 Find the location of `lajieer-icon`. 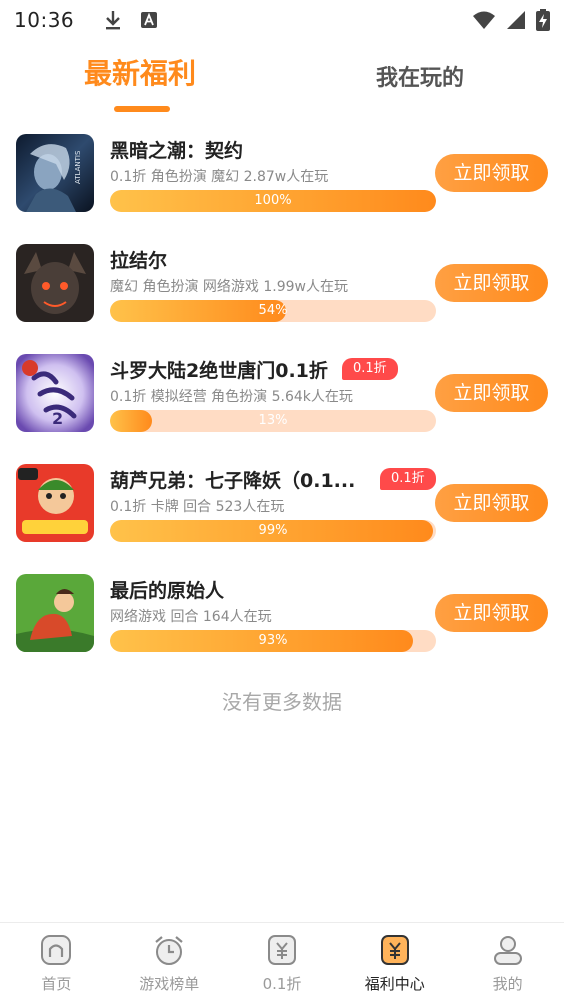

lajieer-icon is located at coordinates (55, 283).